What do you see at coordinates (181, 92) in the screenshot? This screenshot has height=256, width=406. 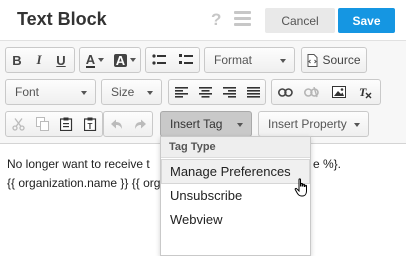 I see `align-left-icon` at bounding box center [181, 92].